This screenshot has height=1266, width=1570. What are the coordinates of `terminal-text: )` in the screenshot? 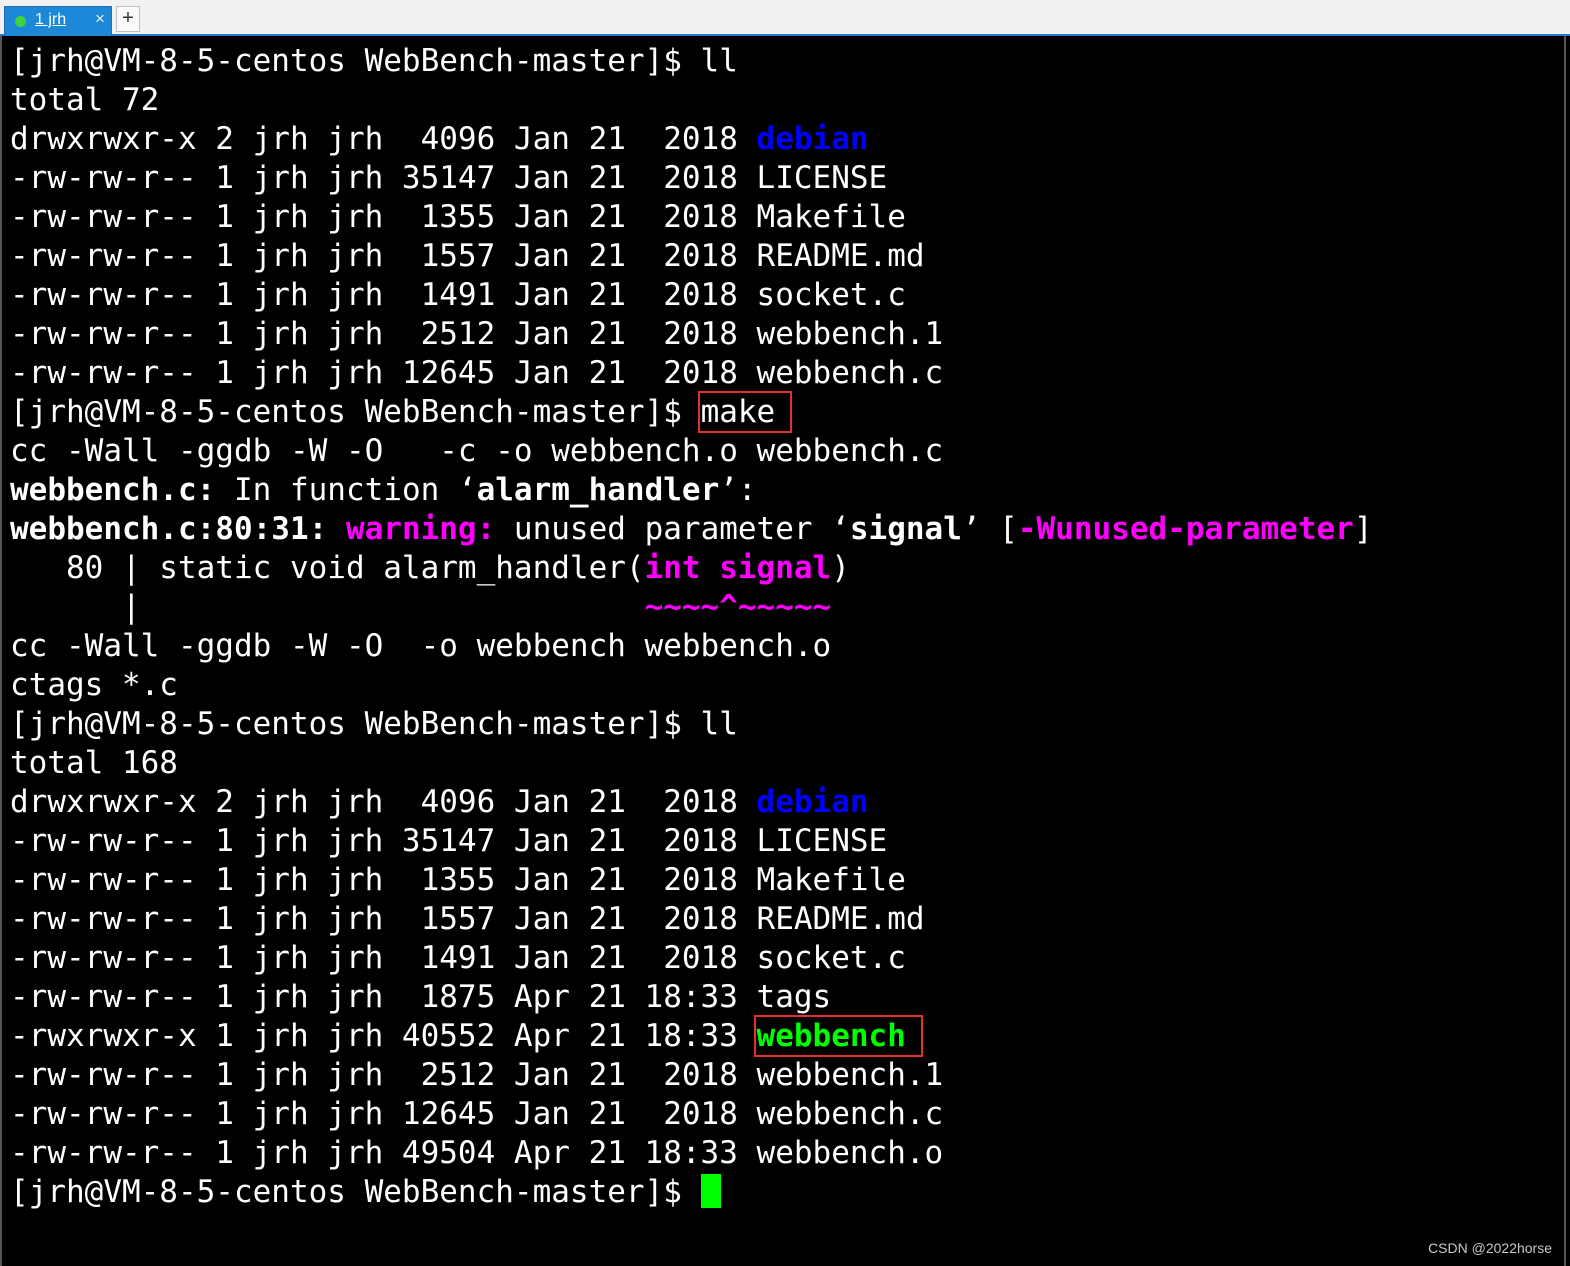 It's located at (840, 568).